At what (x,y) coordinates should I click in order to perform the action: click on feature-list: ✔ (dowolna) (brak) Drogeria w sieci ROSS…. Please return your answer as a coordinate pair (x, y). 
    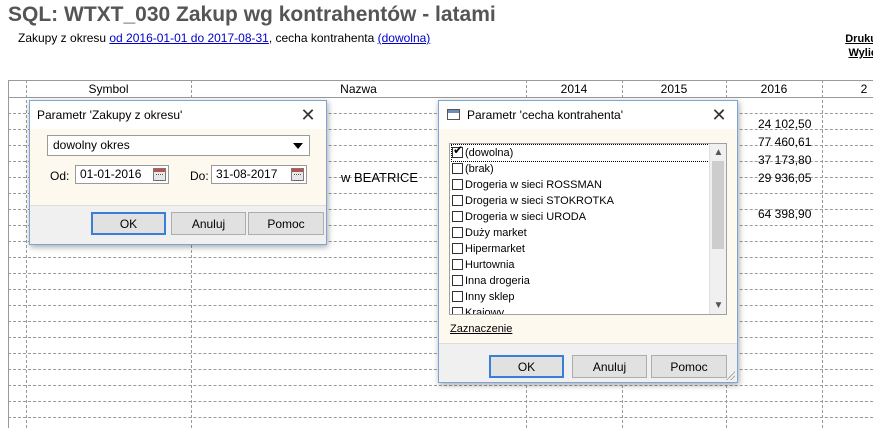
    Looking at the image, I should click on (588, 229).